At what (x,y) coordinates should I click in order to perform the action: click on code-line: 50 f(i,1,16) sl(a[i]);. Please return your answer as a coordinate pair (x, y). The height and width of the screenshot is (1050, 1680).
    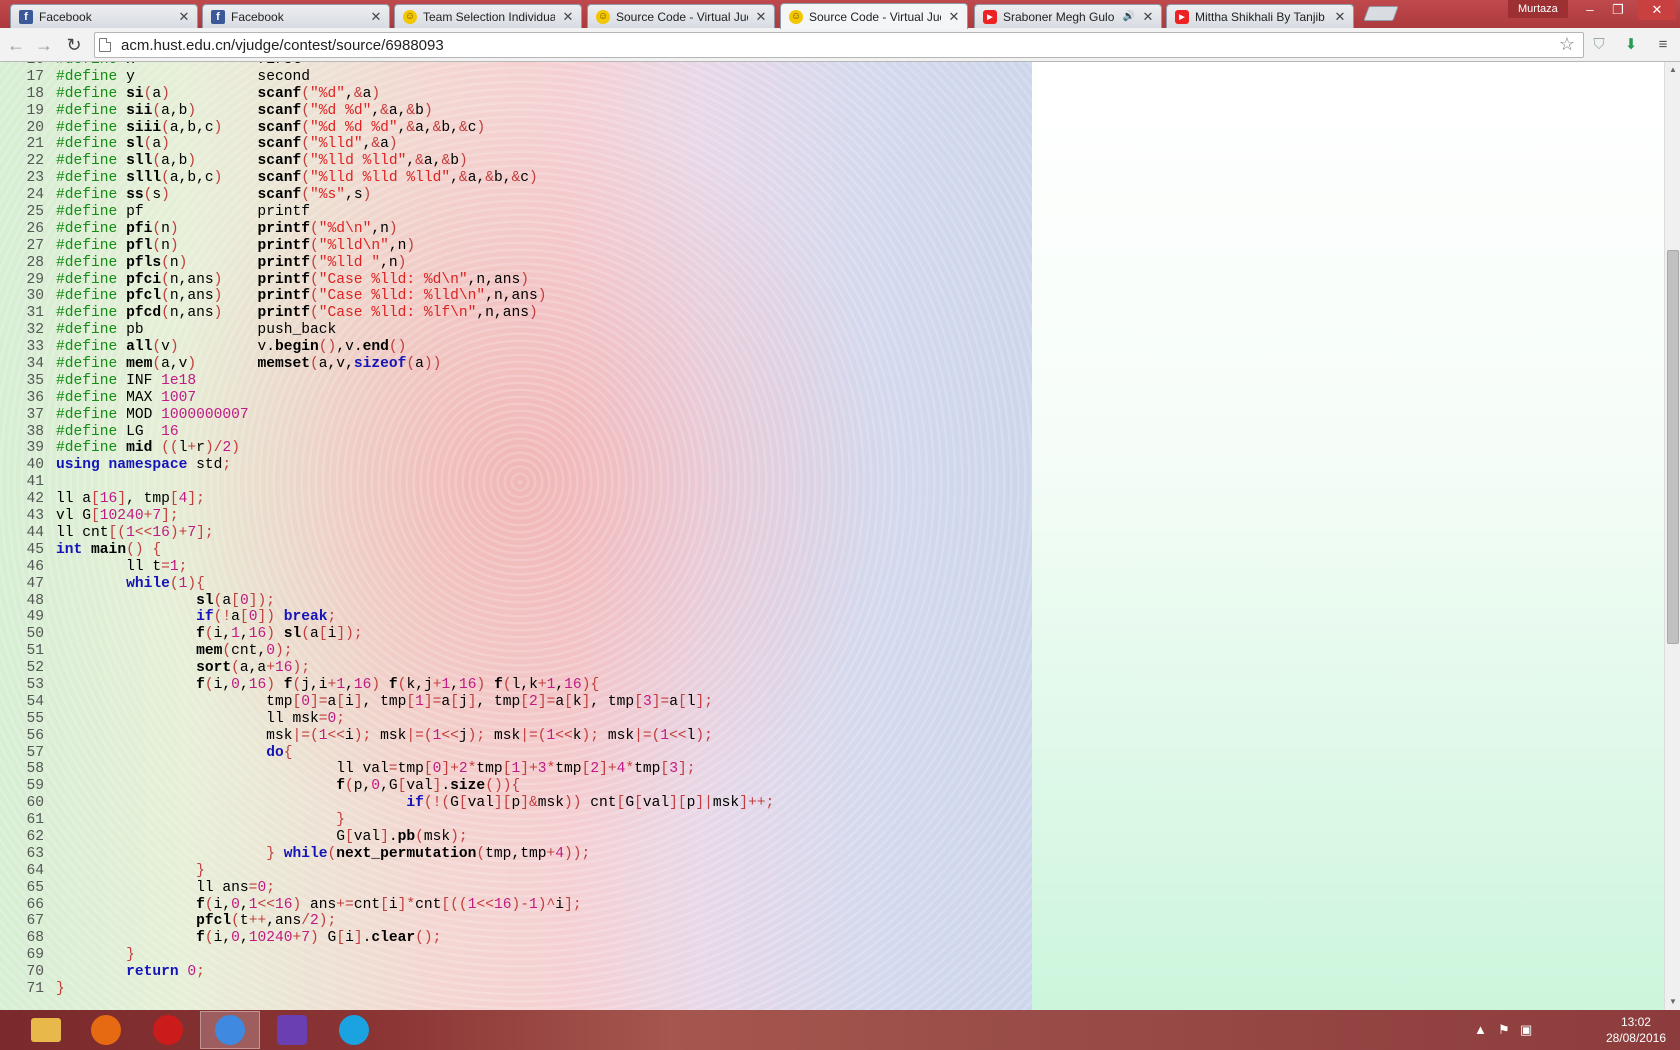
    Looking at the image, I should click on (516, 634).